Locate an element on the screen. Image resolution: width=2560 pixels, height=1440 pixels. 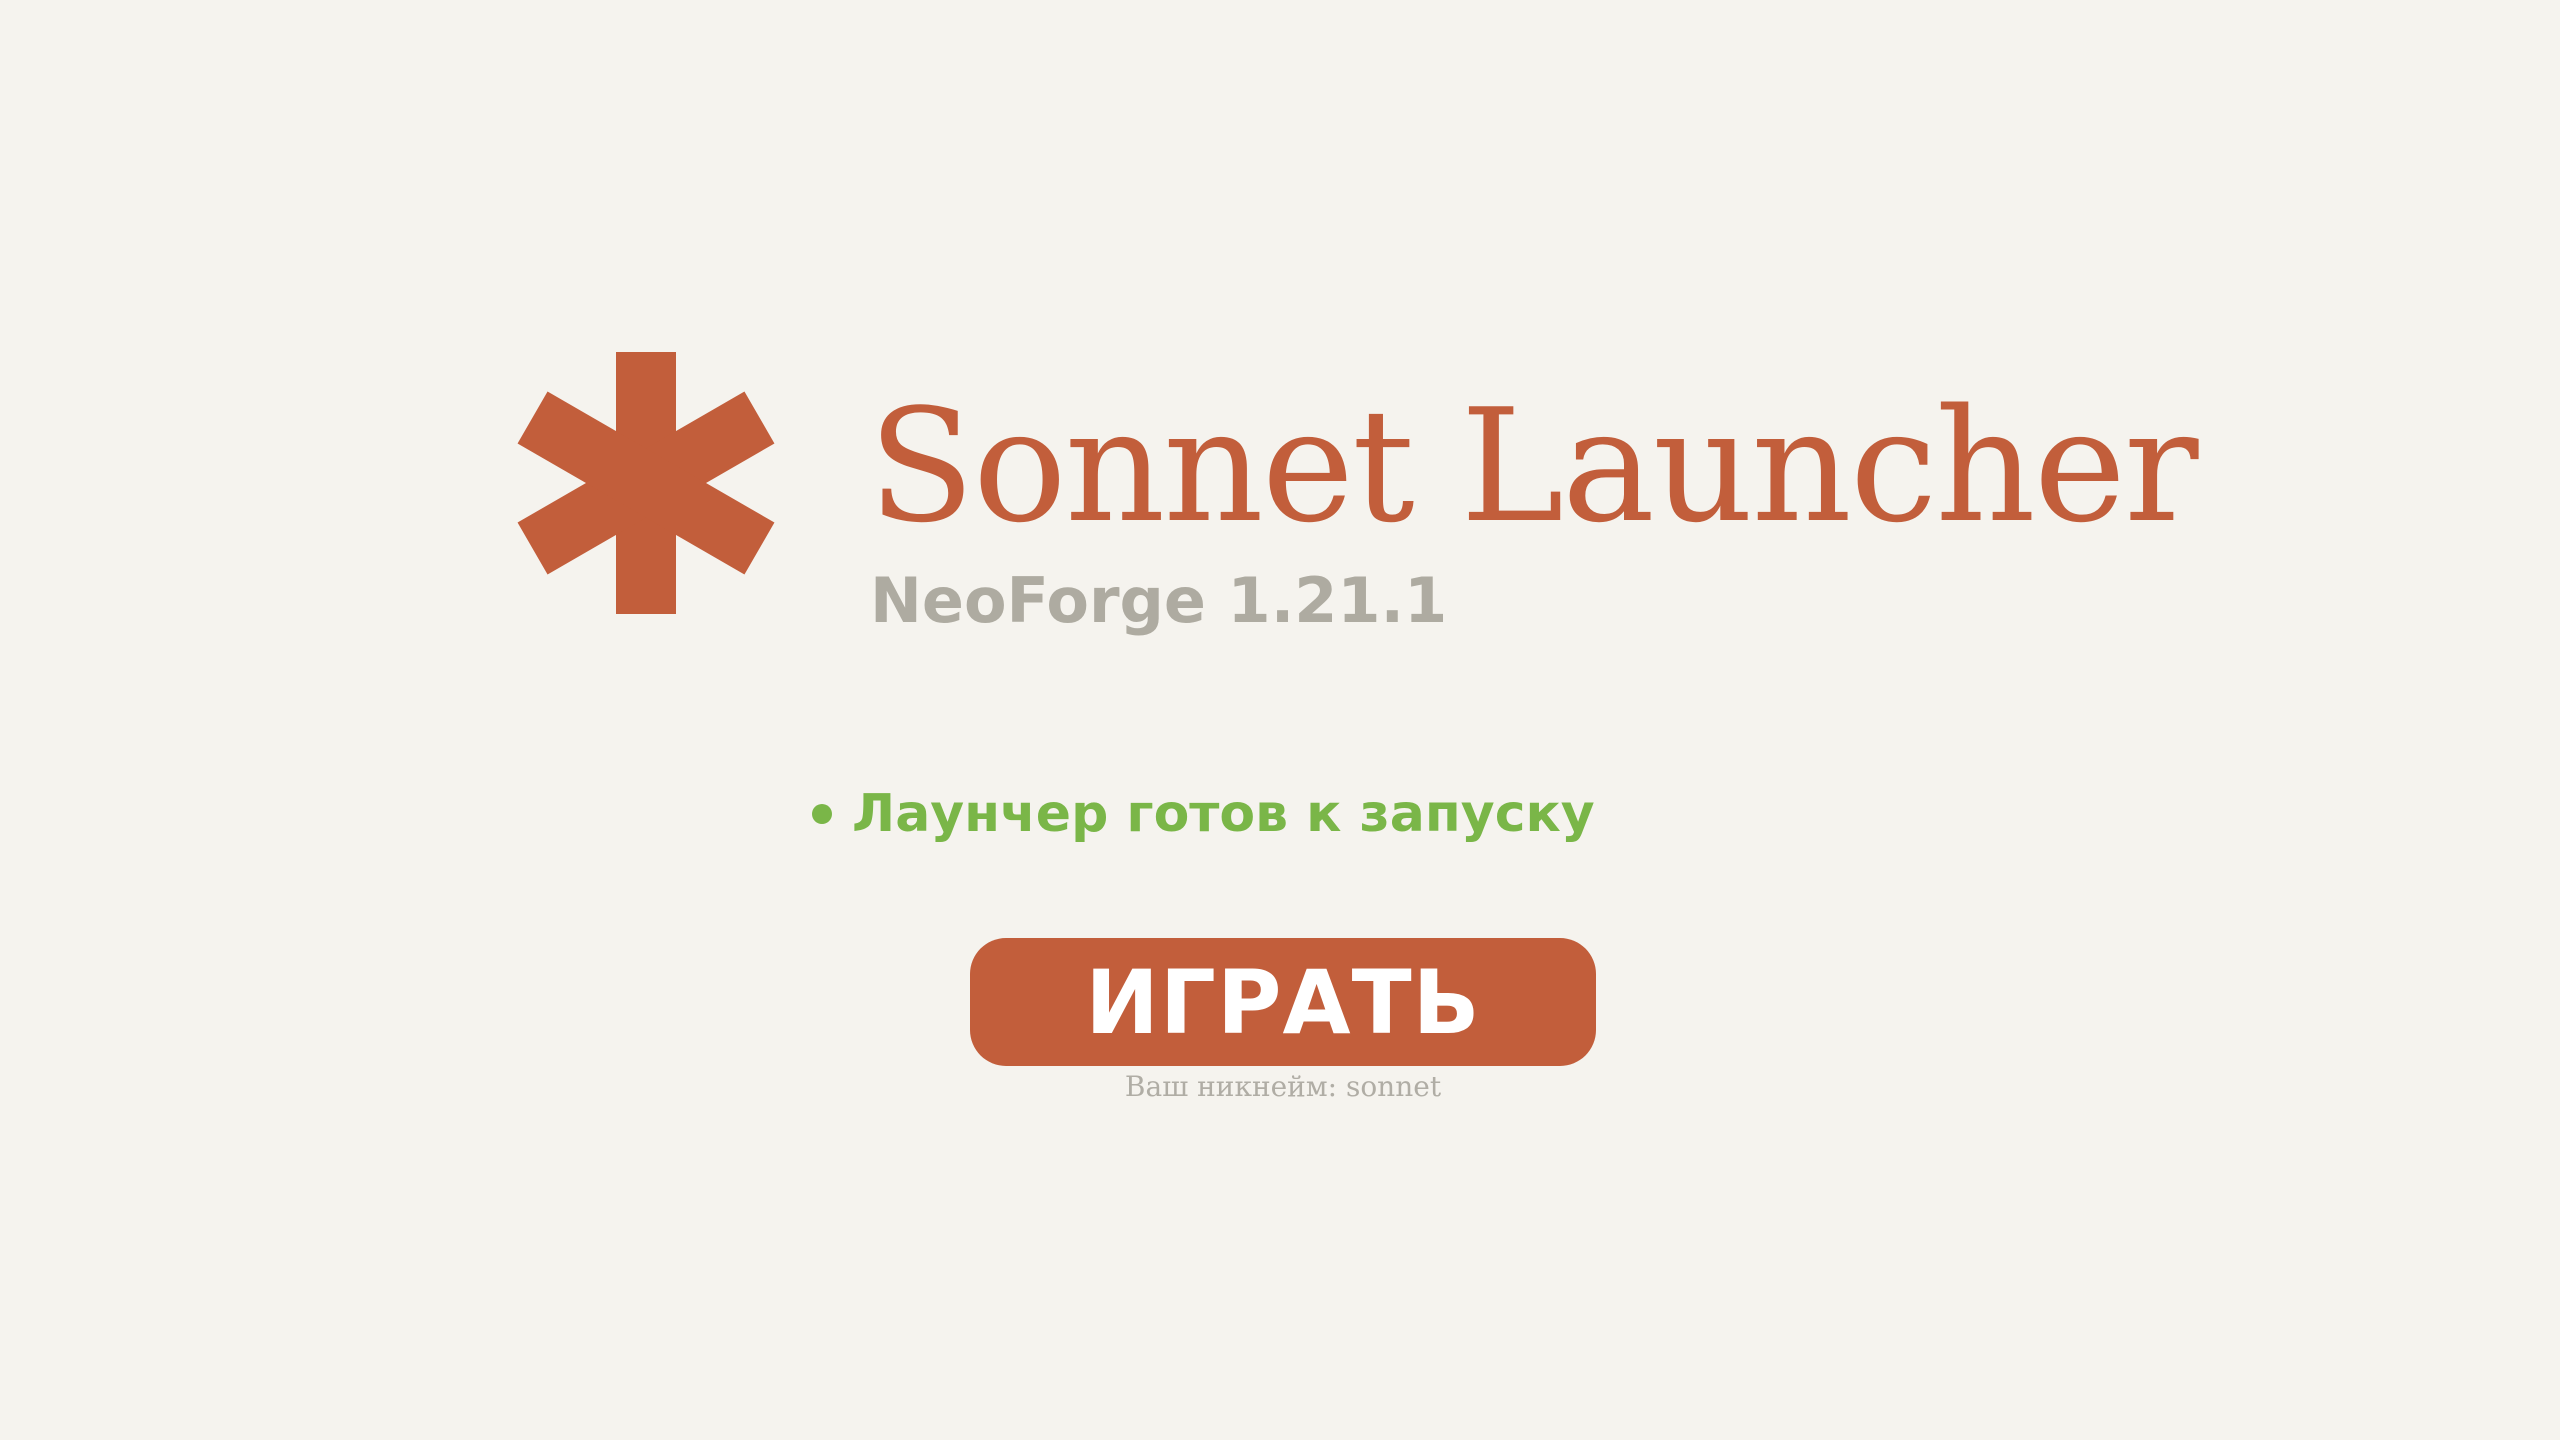
play-button: ИГРАТЬ is located at coordinates (1283, 1002).